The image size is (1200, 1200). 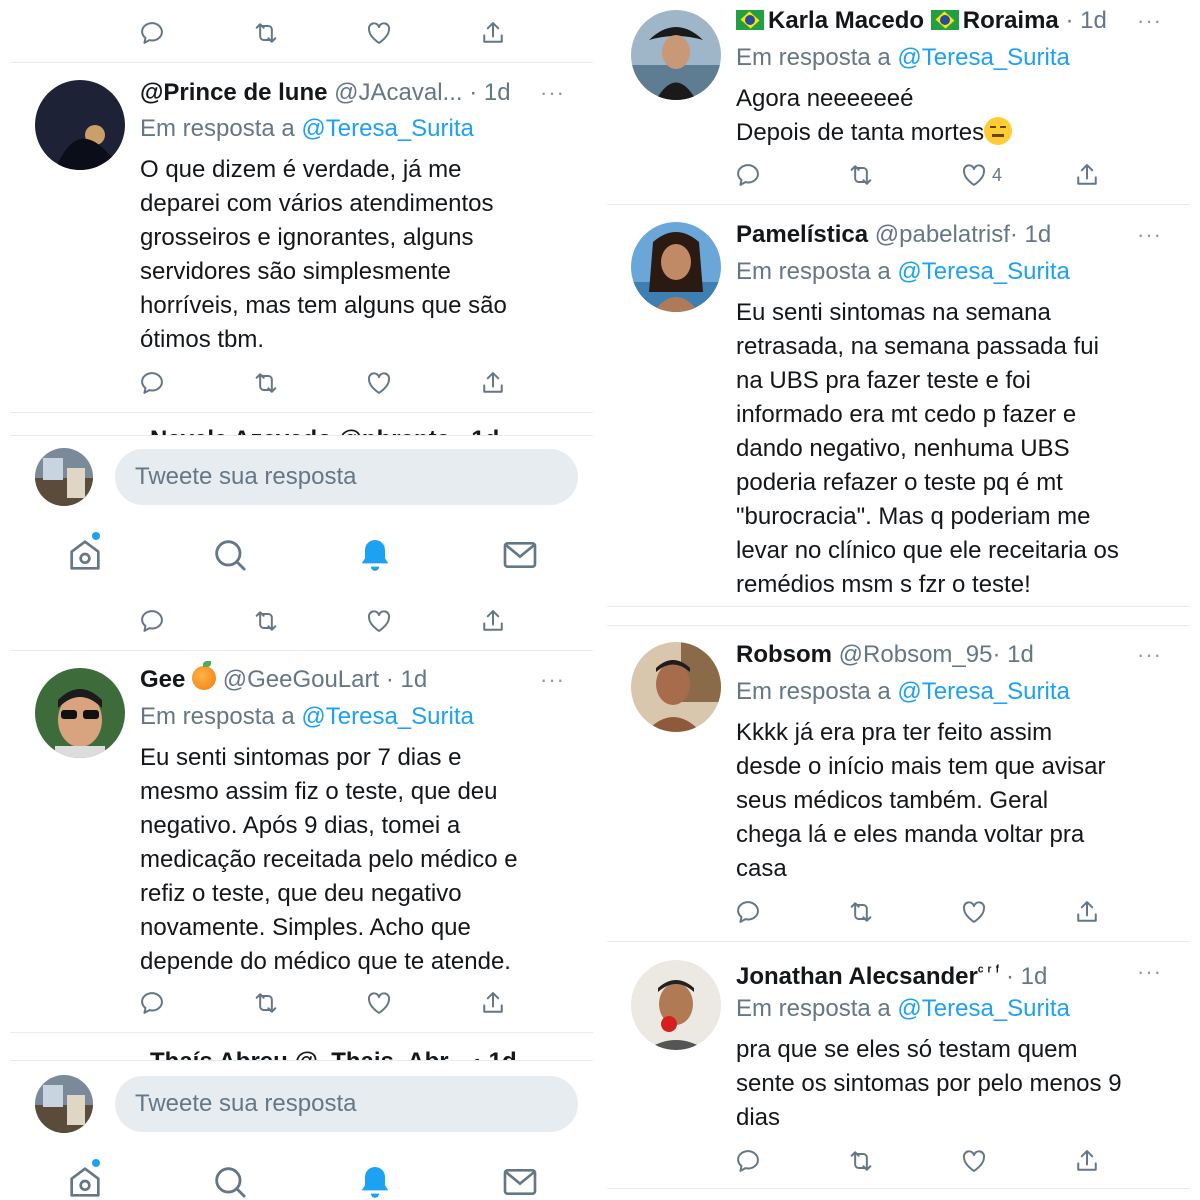 I want to click on tweet-header: Jonathan Alecsanderᶜ ʳ ᶠ · 1d, so click(x=891, y=974).